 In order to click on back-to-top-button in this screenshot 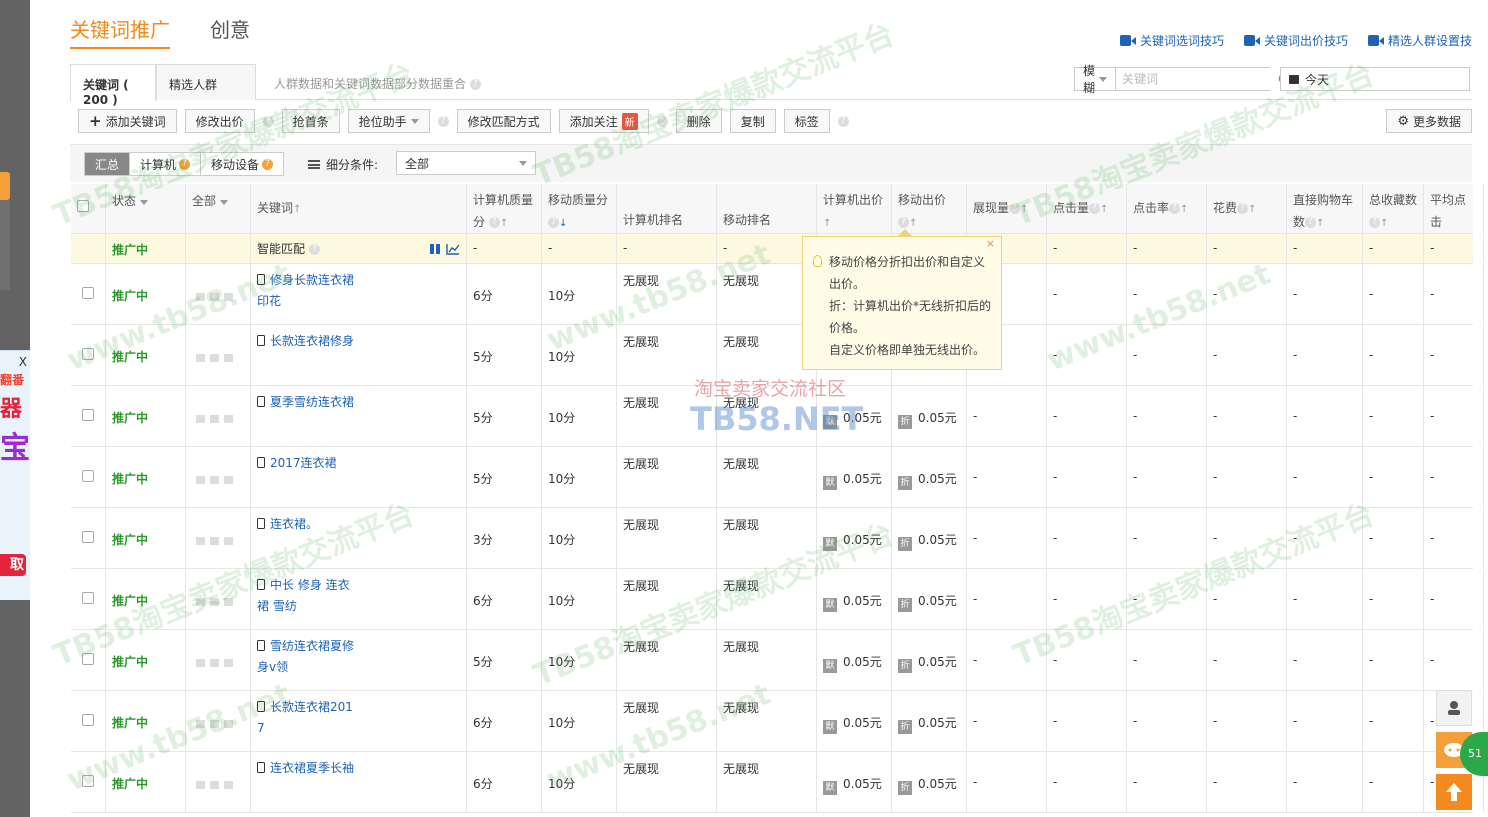, I will do `click(1454, 792)`.